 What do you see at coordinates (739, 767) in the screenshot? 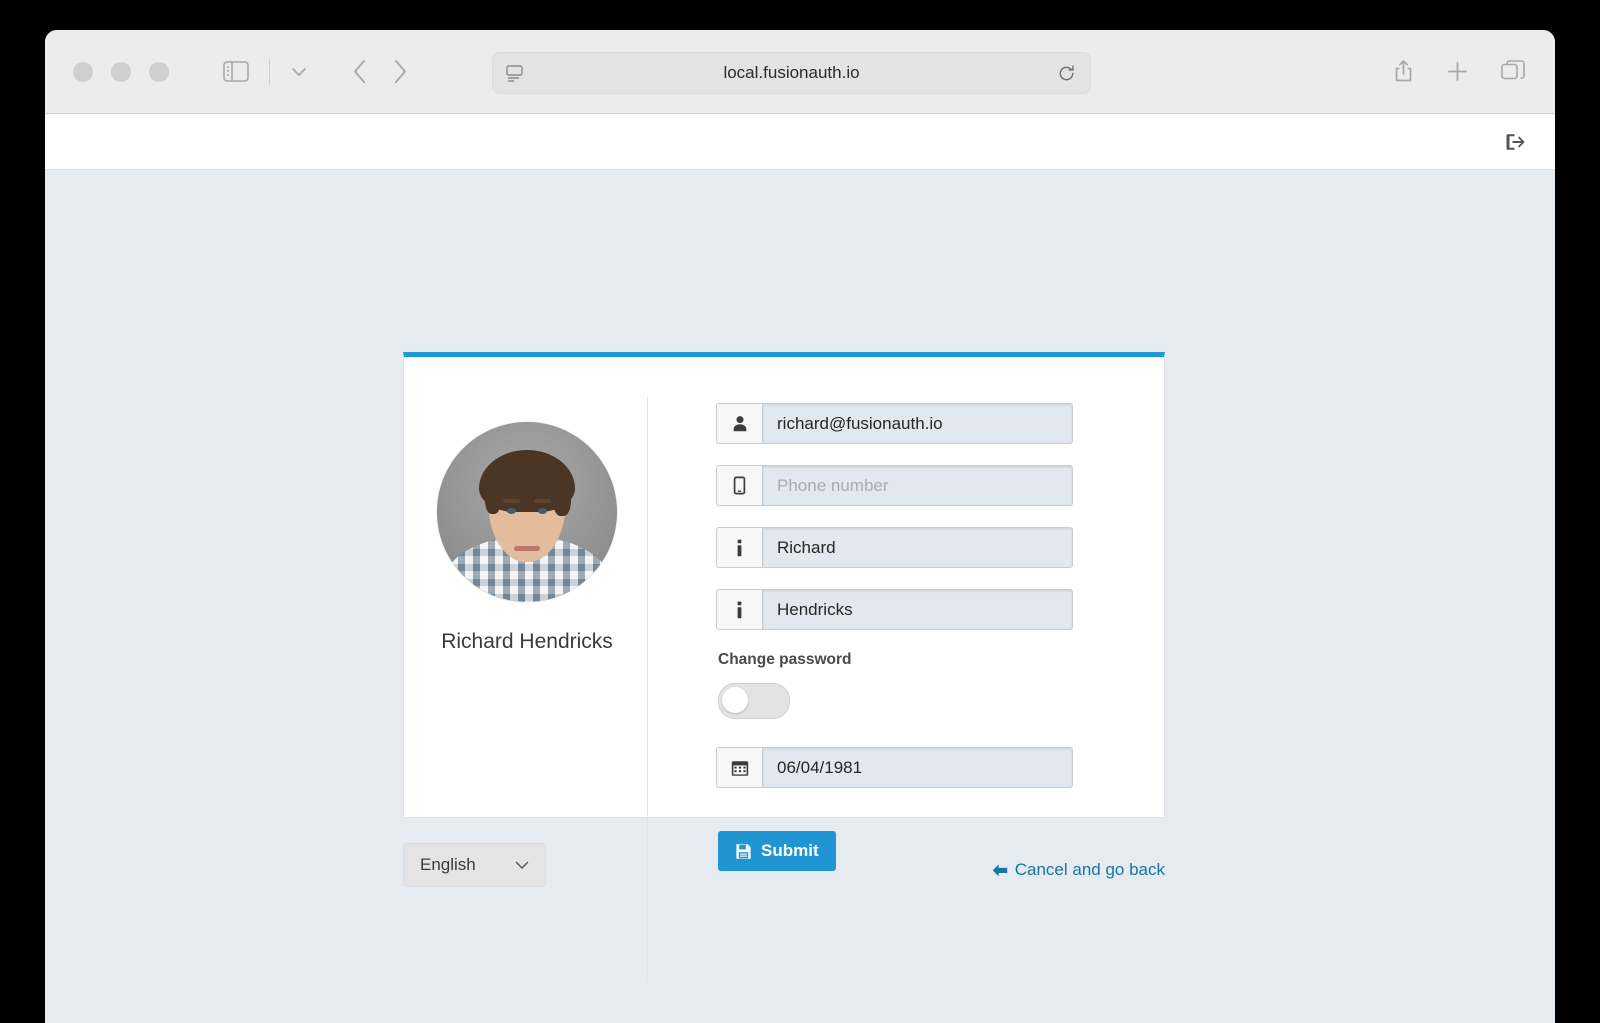
I see `calendar-icon` at bounding box center [739, 767].